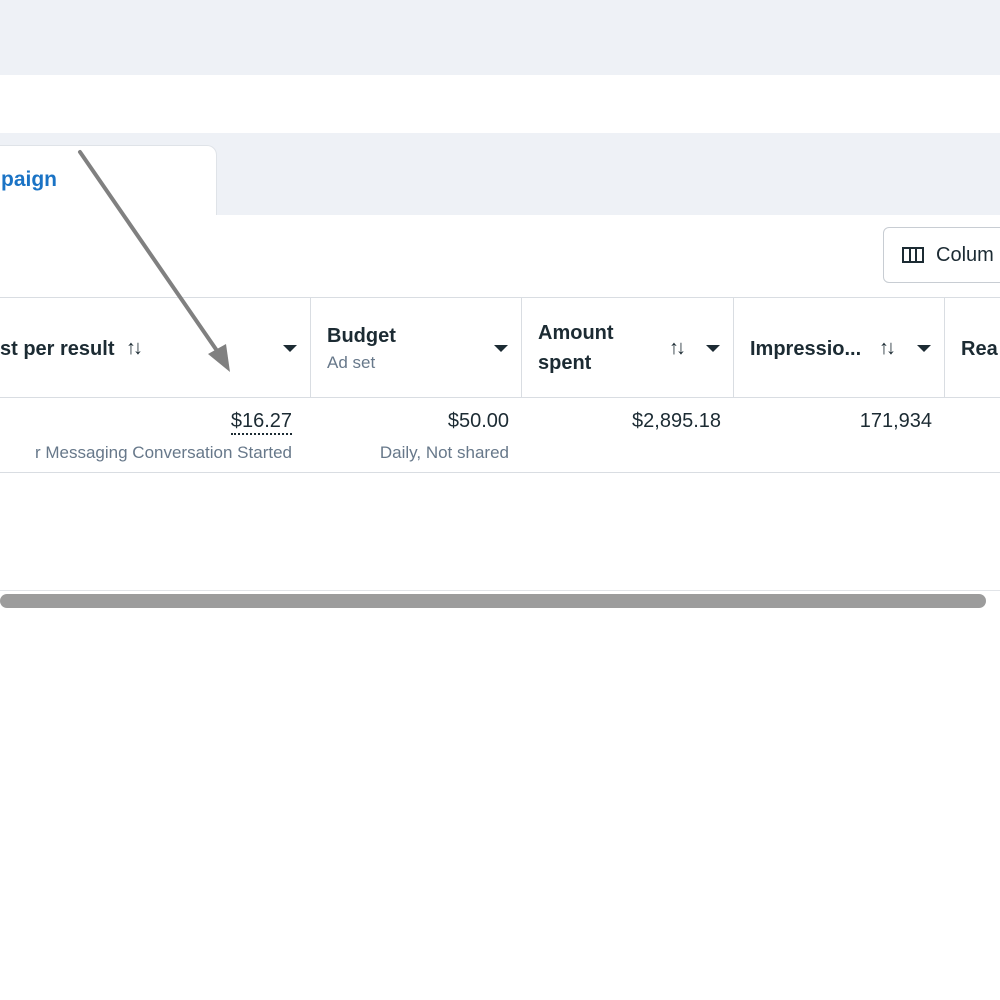 The height and width of the screenshot is (1000, 1000). Describe the element at coordinates (155, 348) in the screenshot. I see `column-header-cost-per-result: st per result ↑↓` at that location.